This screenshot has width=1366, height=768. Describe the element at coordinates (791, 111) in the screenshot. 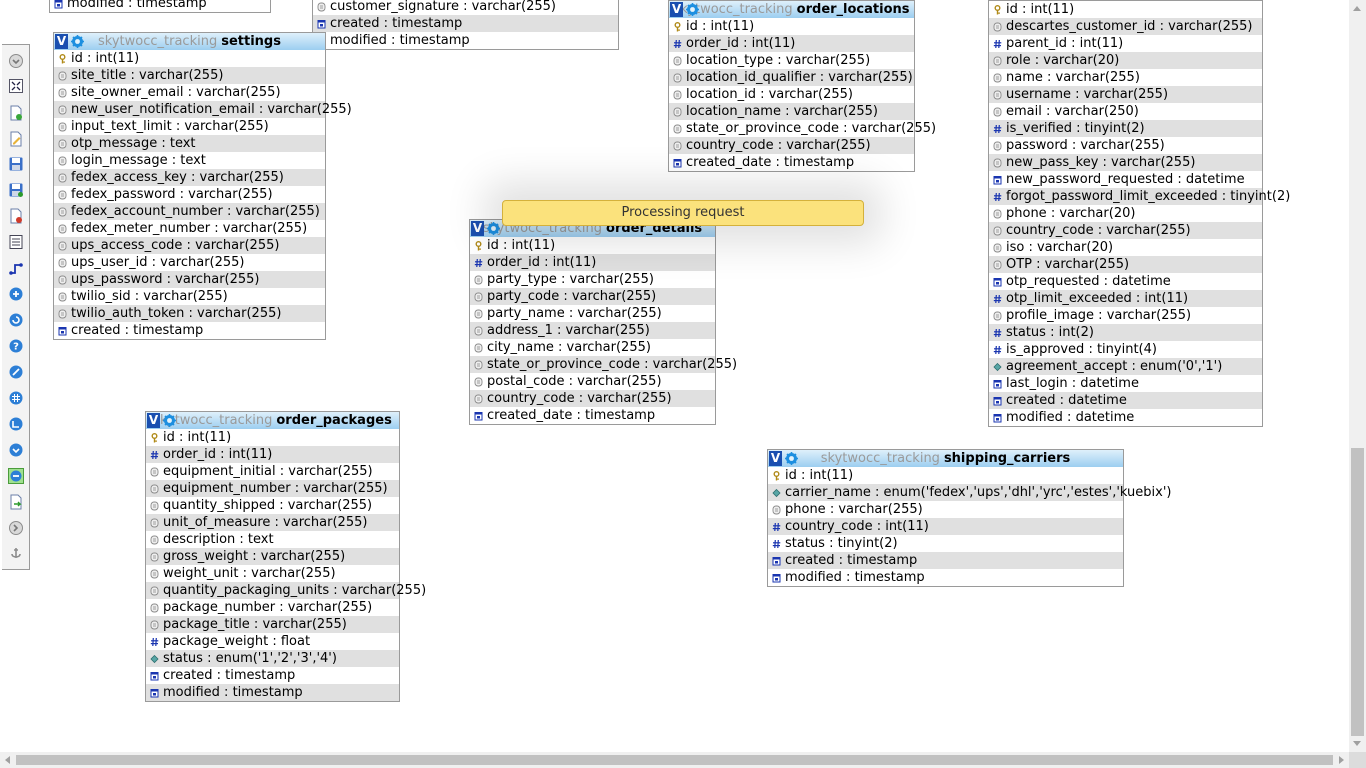

I see `column-row: location_name : varchar(255)` at that location.